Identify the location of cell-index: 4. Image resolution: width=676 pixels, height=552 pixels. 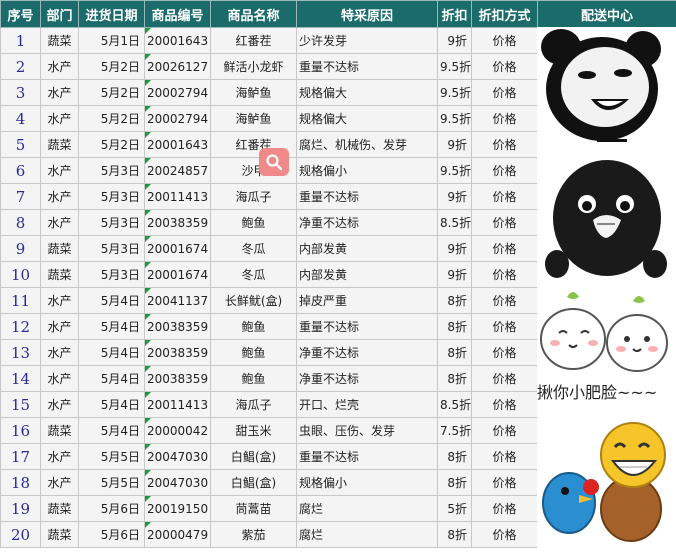
(20, 118).